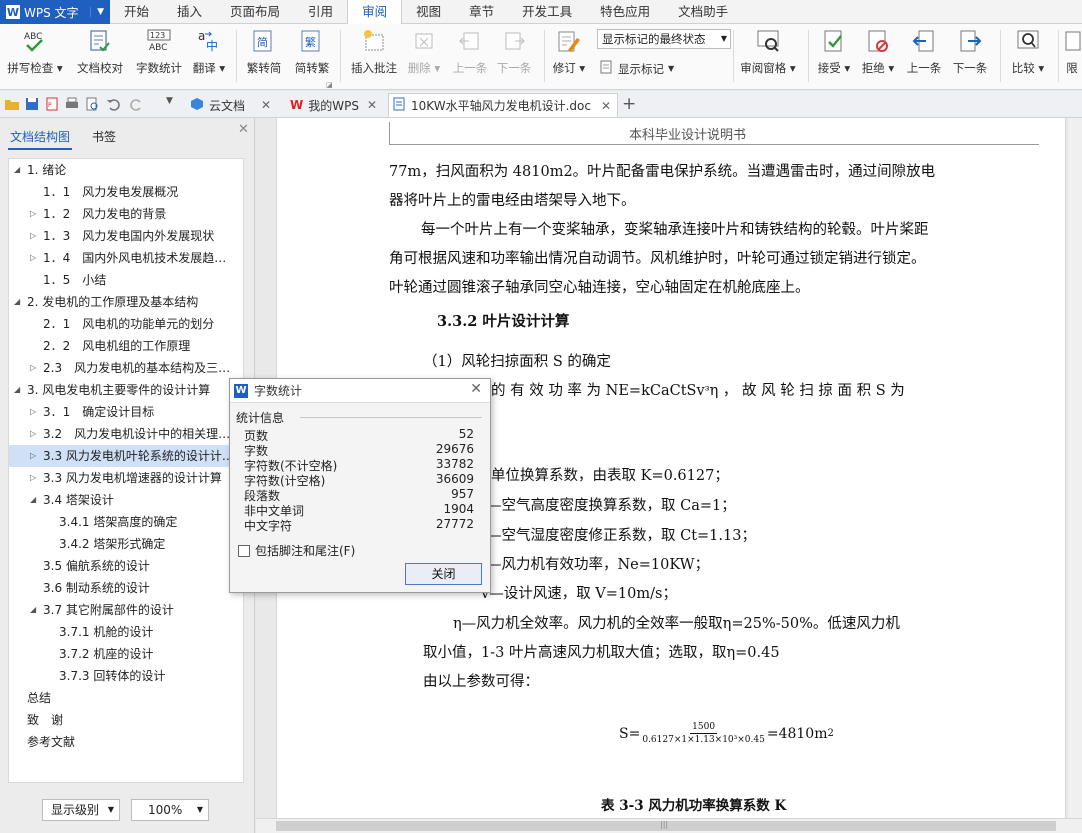 The height and width of the screenshot is (833, 1082). Describe the element at coordinates (255, 12) in the screenshot. I see `menu-tab: 页面布局` at that location.